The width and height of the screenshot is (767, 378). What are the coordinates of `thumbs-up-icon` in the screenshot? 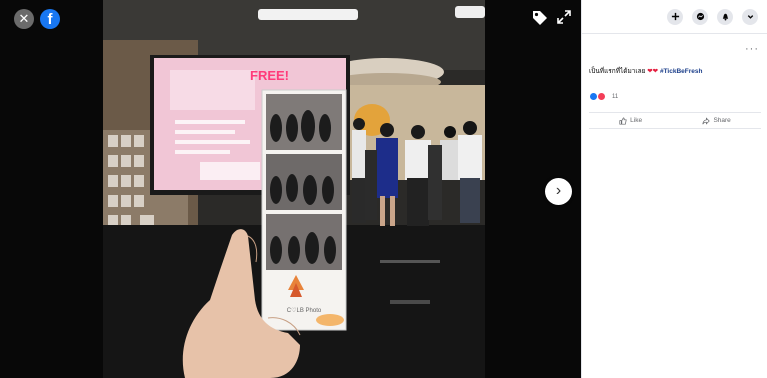 It's located at (623, 120).